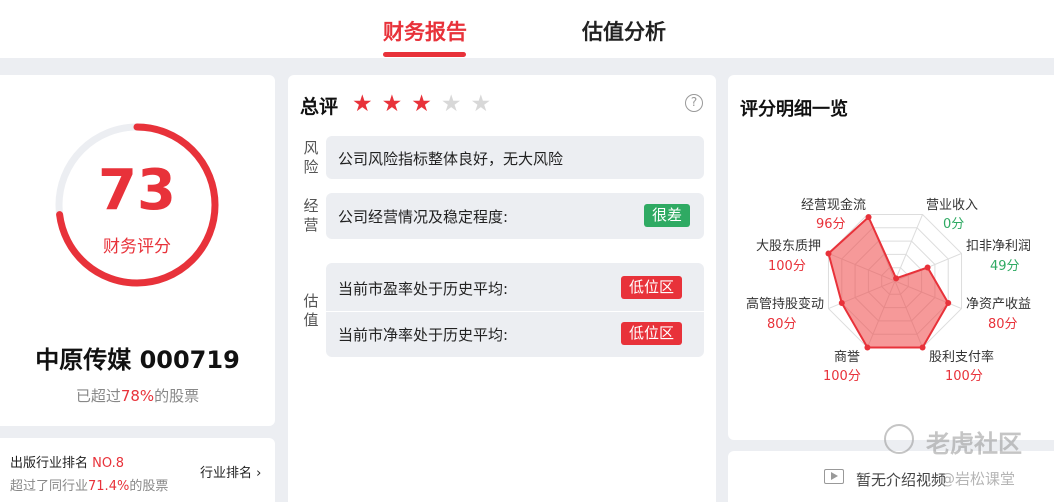  Describe the element at coordinates (954, 224) in the screenshot. I see `radar-axis-value: 0分` at that location.